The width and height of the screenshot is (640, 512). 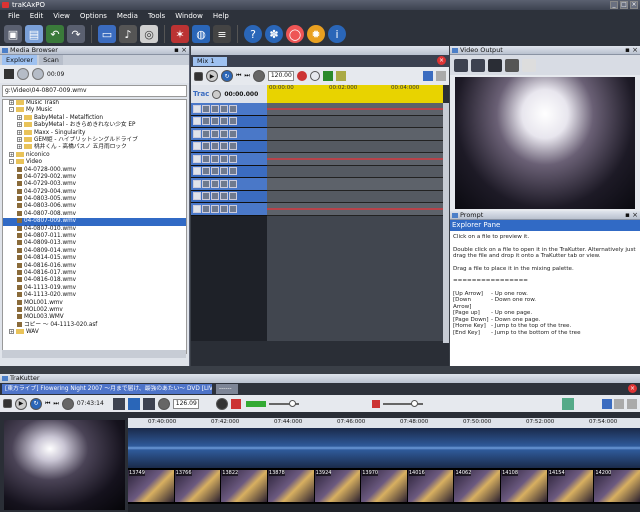 What do you see at coordinates (632, 403) in the screenshot?
I see `save-icon` at bounding box center [632, 403].